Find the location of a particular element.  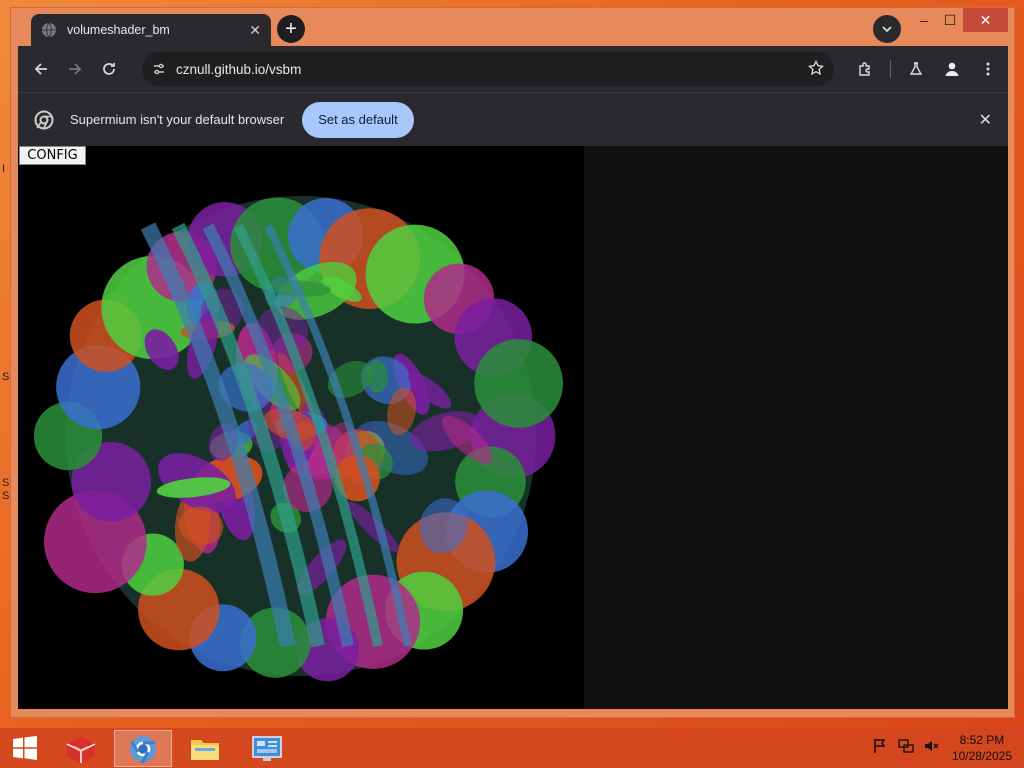

puzzle-icon is located at coordinates (864, 69).